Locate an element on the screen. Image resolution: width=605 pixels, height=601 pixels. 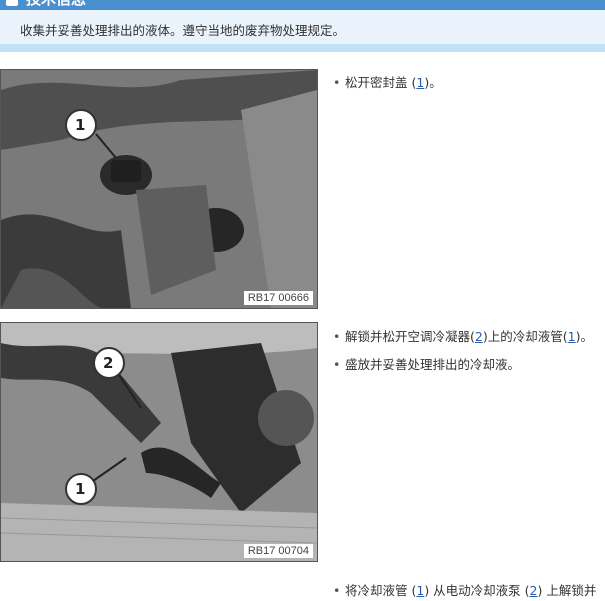
section-title: 技术信息 is located at coordinates (56, 4).